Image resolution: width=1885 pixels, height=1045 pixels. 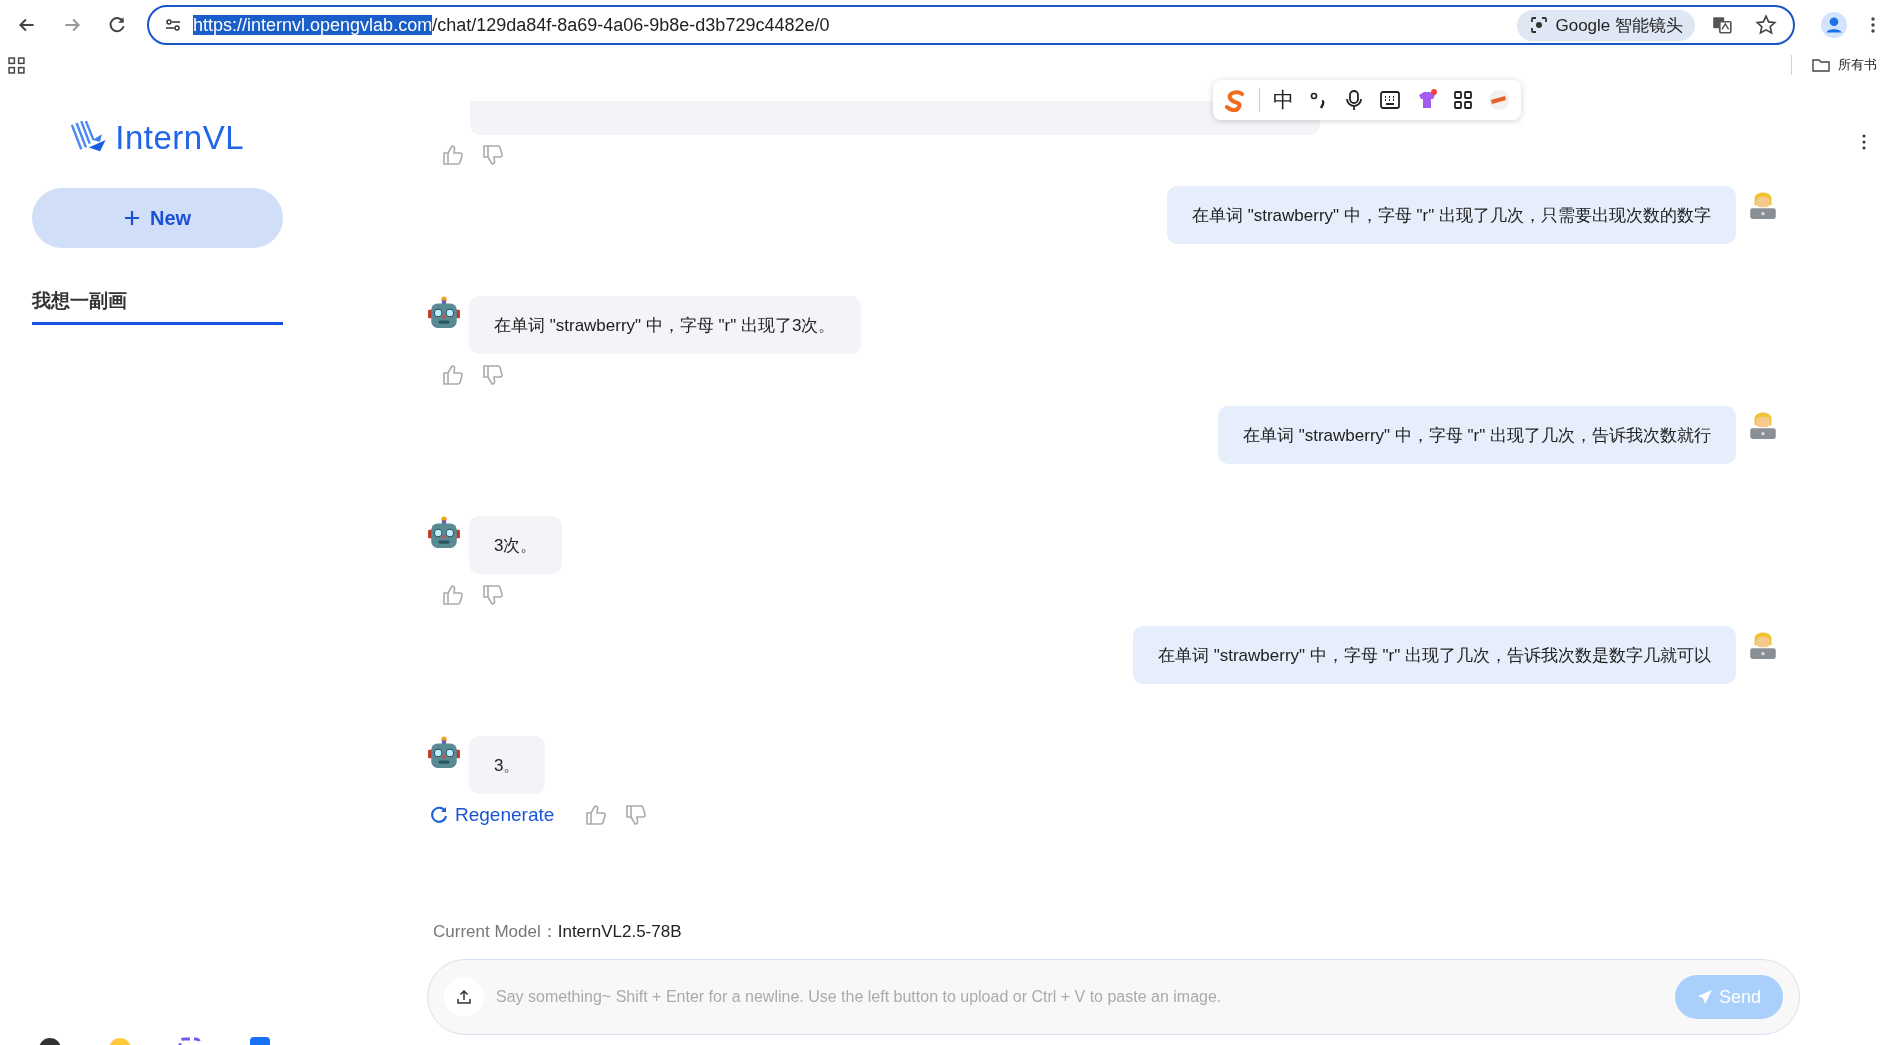 What do you see at coordinates (495, 932) in the screenshot?
I see `current-model-label: Current Model：` at bounding box center [495, 932].